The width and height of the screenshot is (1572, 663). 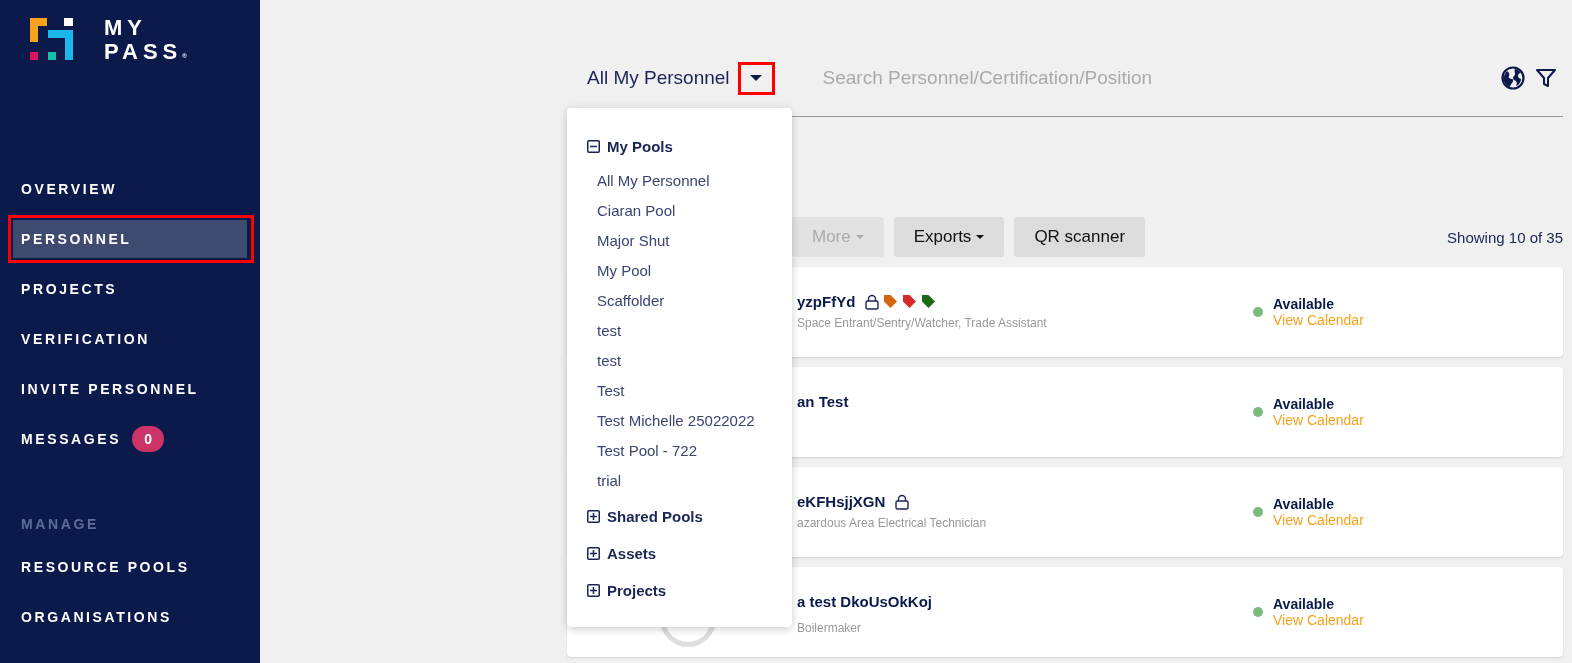 I want to click on pool-item: Ciaran Pool, so click(x=636, y=211).